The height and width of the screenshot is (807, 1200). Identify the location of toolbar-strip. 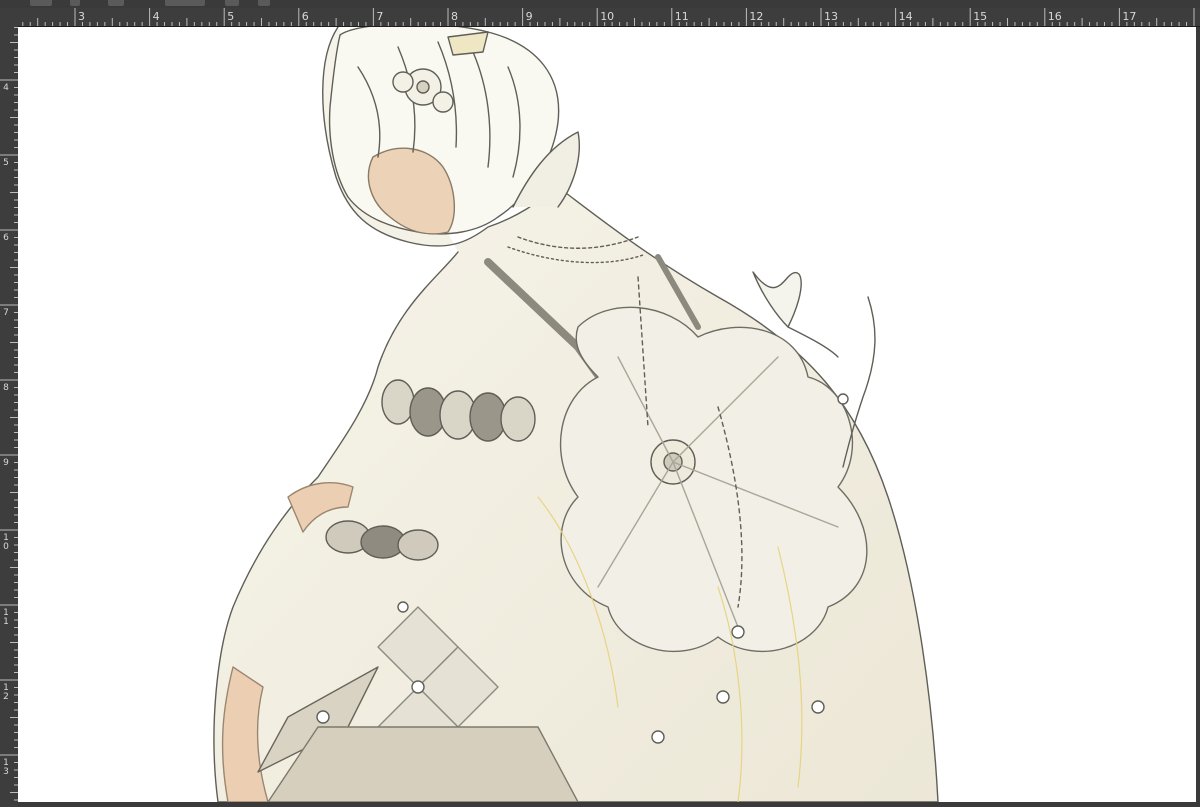
(600, 4).